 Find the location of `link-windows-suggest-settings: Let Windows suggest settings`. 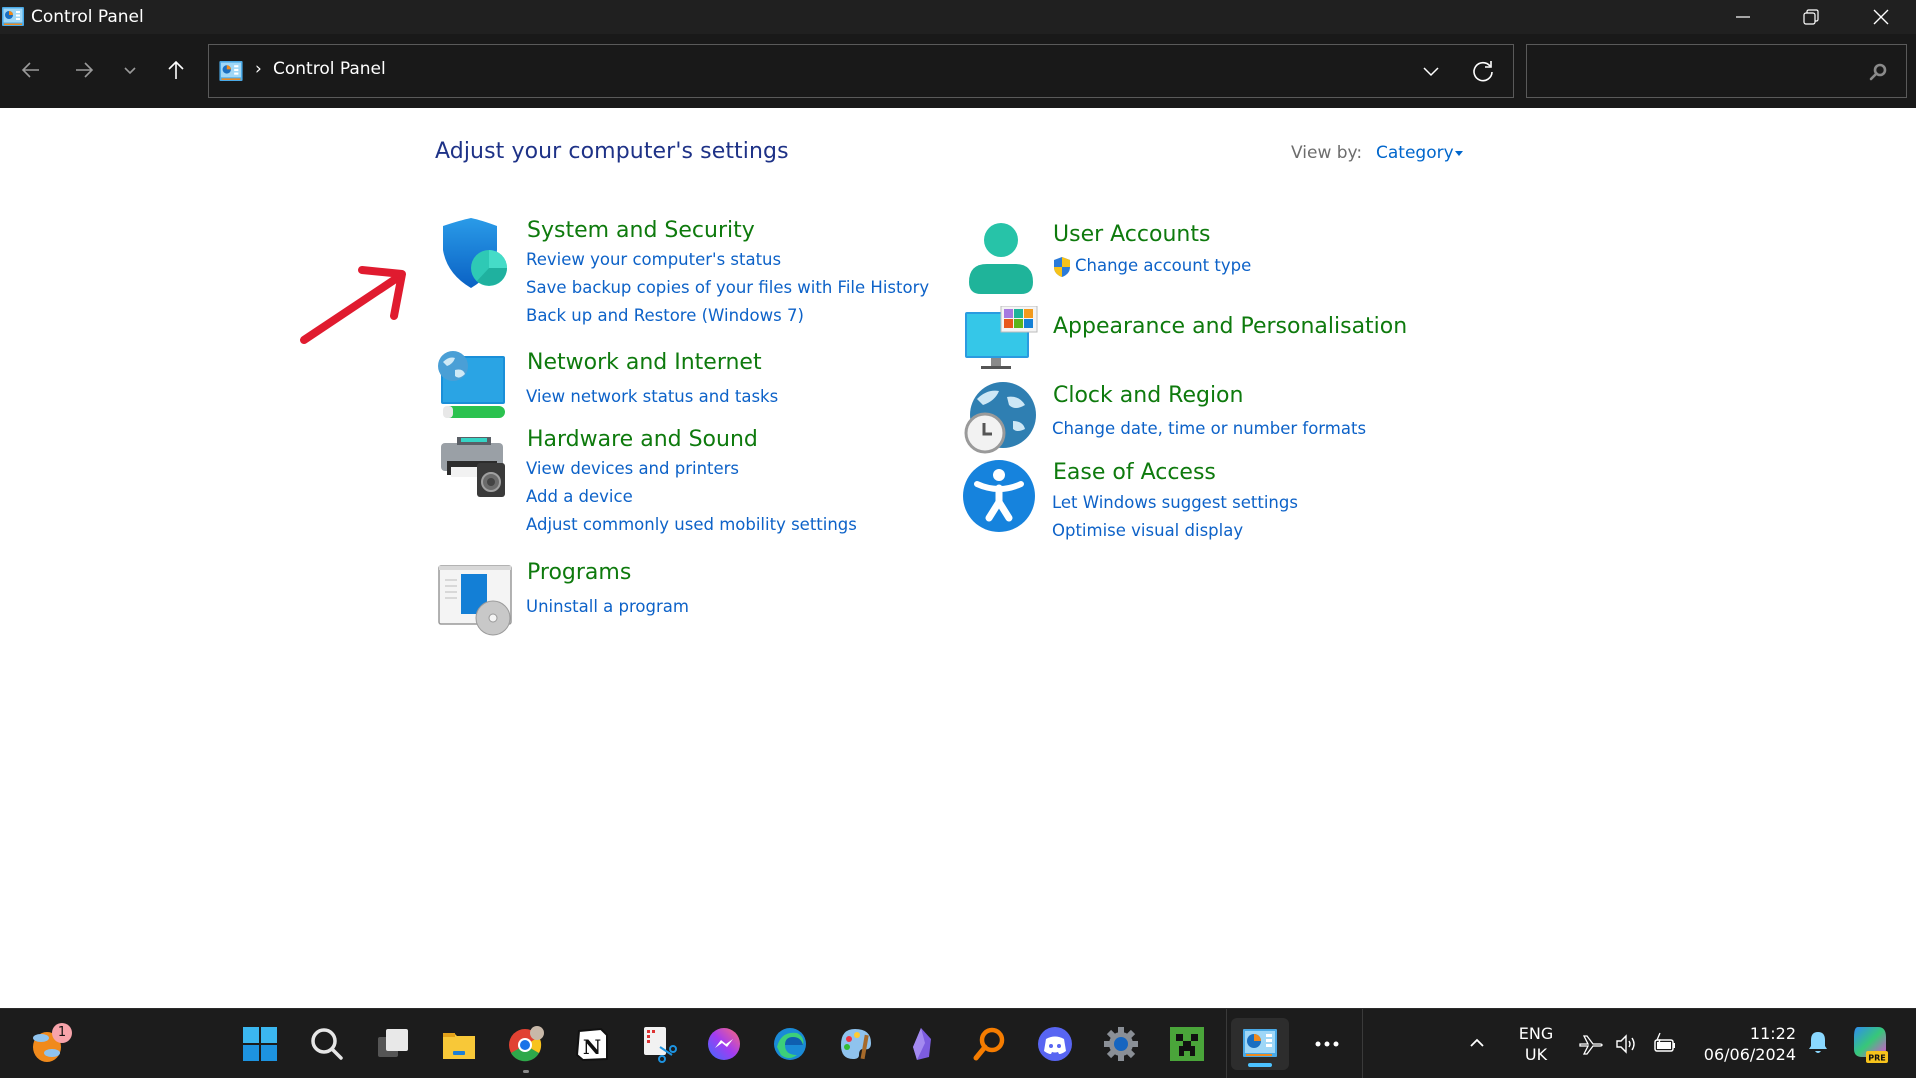

link-windows-suggest-settings: Let Windows suggest settings is located at coordinates (1175, 502).